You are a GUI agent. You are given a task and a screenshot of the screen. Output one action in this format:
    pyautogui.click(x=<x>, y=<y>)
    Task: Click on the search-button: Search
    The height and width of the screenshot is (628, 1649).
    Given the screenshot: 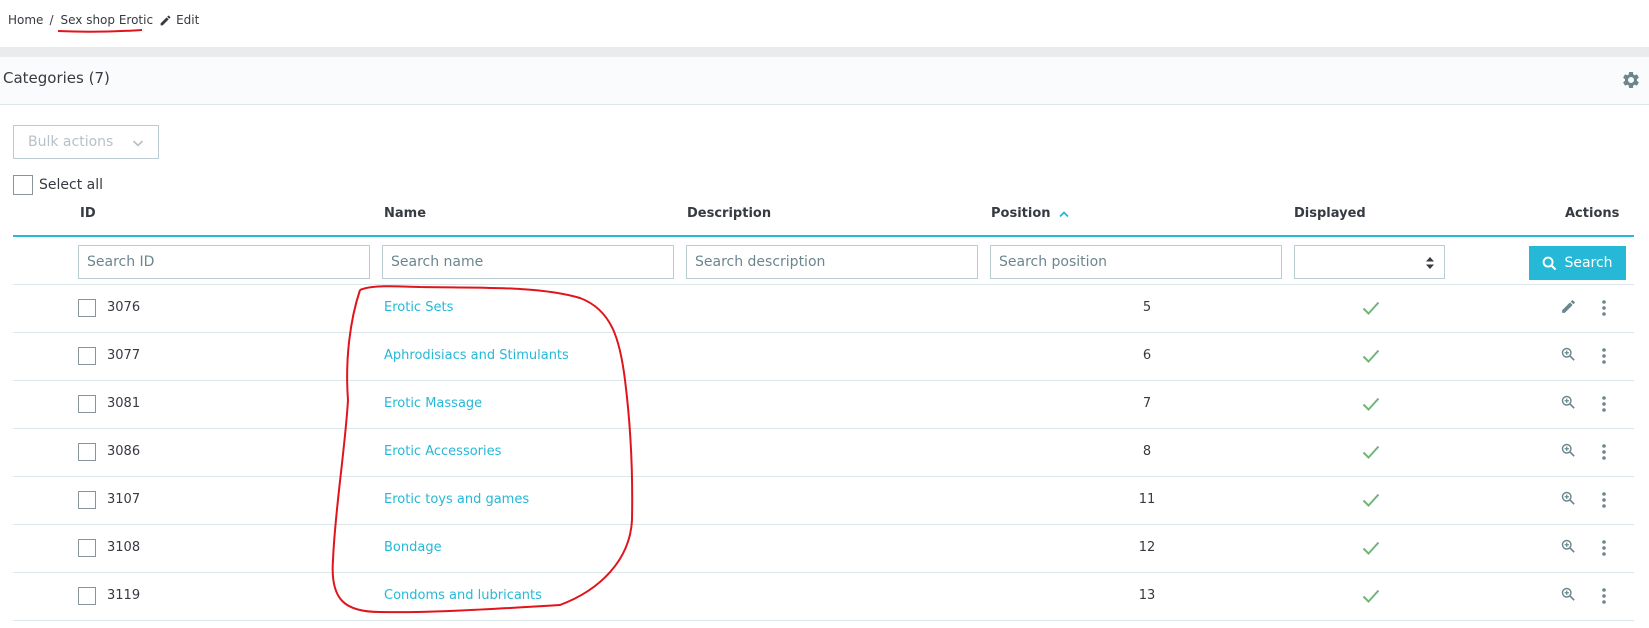 What is the action you would take?
    pyautogui.click(x=1577, y=263)
    